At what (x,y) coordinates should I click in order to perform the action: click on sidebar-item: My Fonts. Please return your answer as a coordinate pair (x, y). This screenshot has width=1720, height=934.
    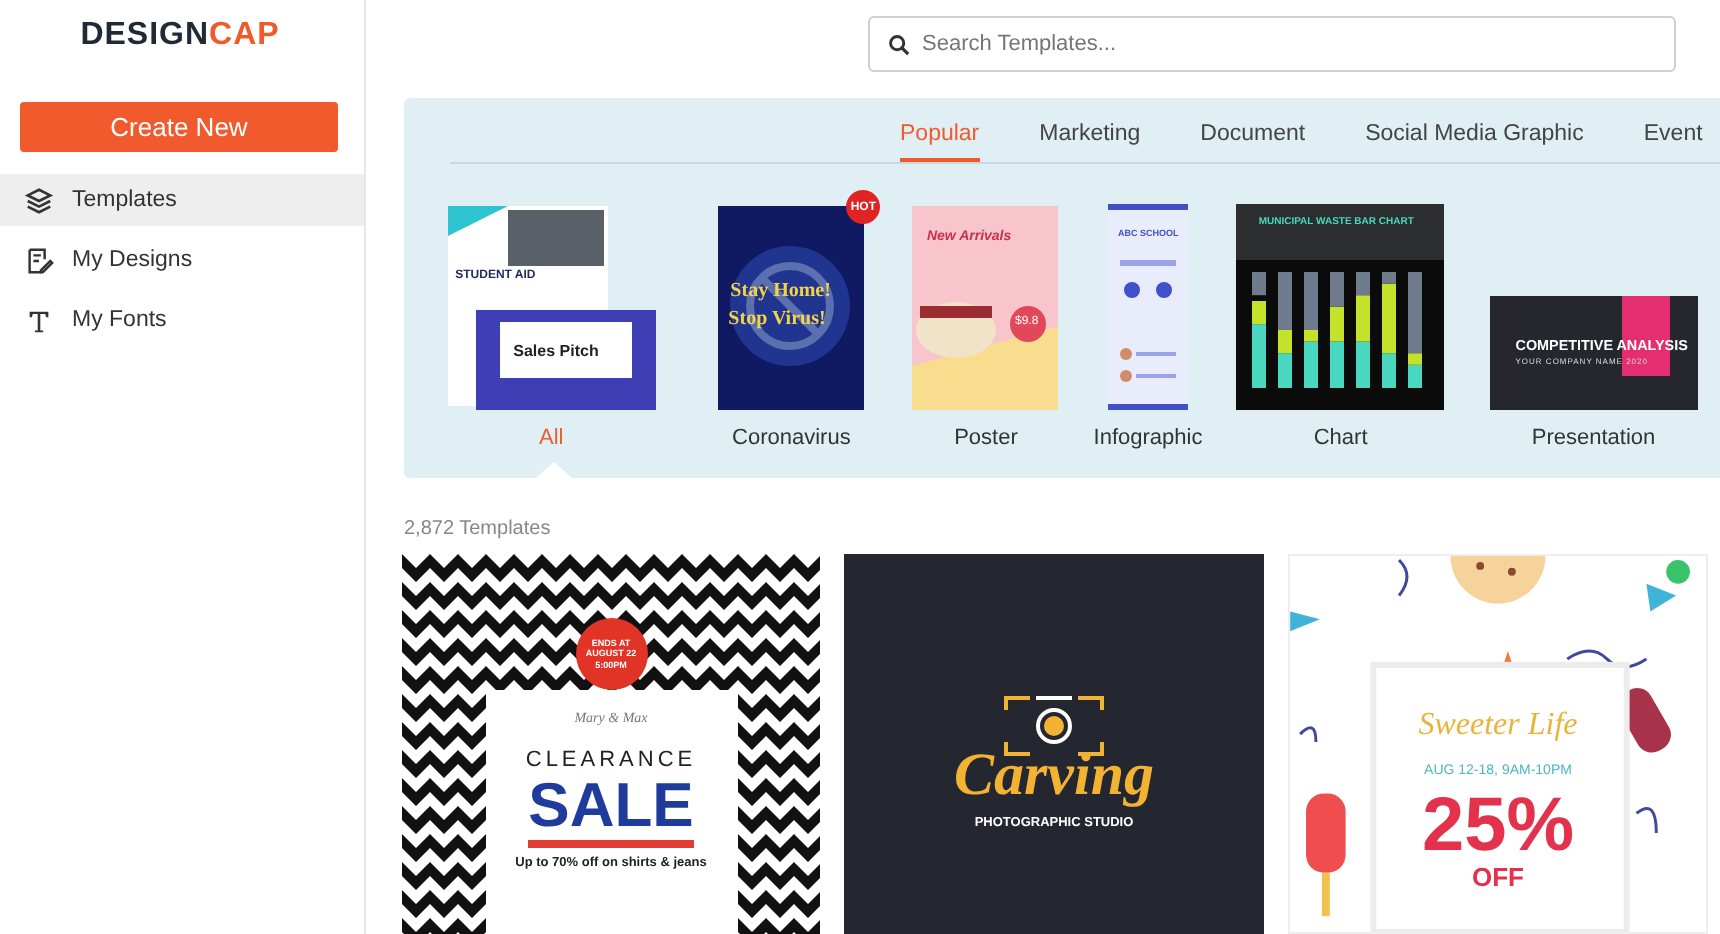
    Looking at the image, I should click on (182, 320).